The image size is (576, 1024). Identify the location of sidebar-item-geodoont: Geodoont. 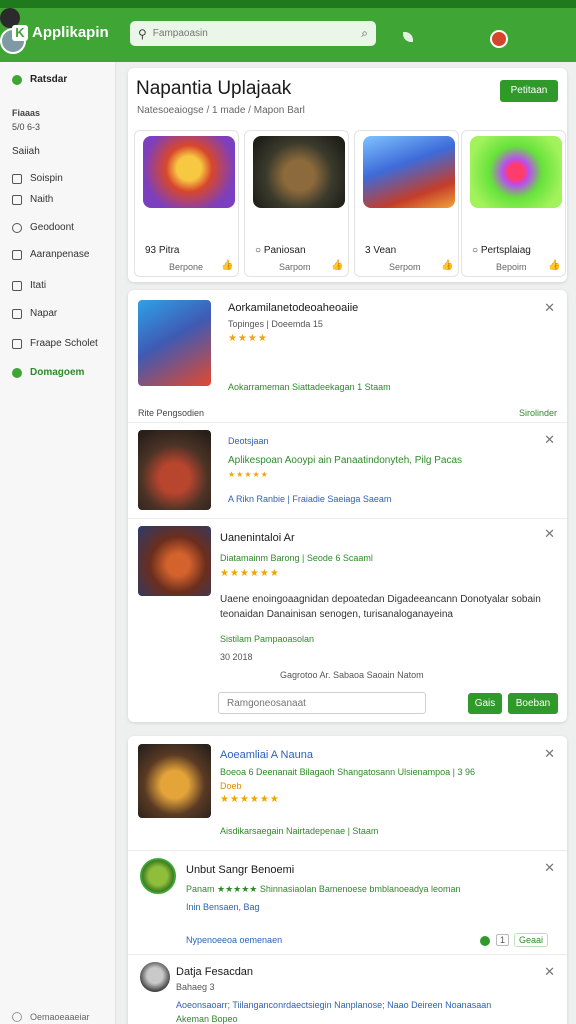
(43, 227).